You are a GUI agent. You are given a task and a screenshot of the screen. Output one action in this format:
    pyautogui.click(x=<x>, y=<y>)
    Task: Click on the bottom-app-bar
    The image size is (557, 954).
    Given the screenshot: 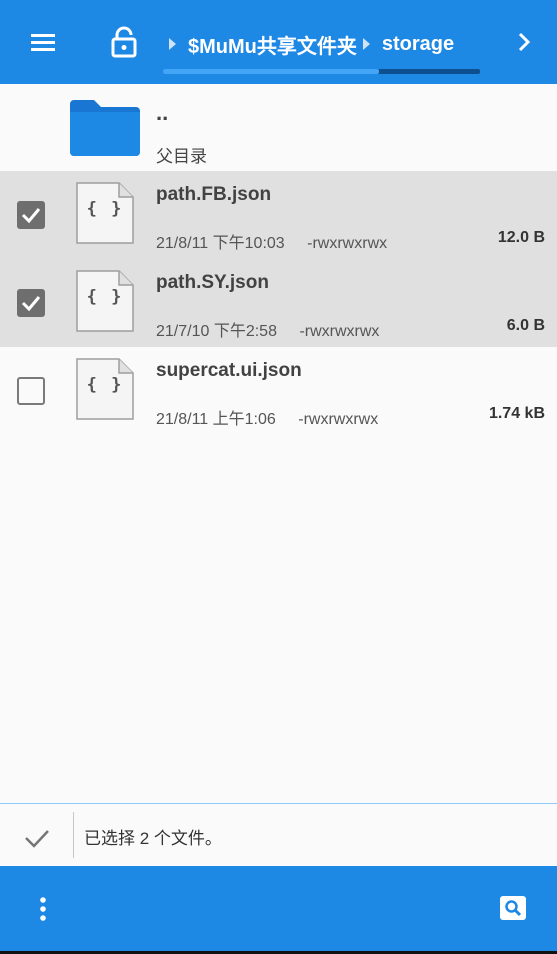 What is the action you would take?
    pyautogui.click(x=278, y=908)
    